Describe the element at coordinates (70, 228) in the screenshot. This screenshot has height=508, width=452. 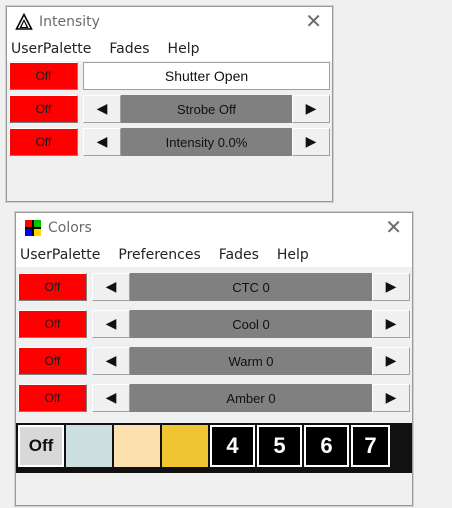
I see `colors-window-title: Colors` at that location.